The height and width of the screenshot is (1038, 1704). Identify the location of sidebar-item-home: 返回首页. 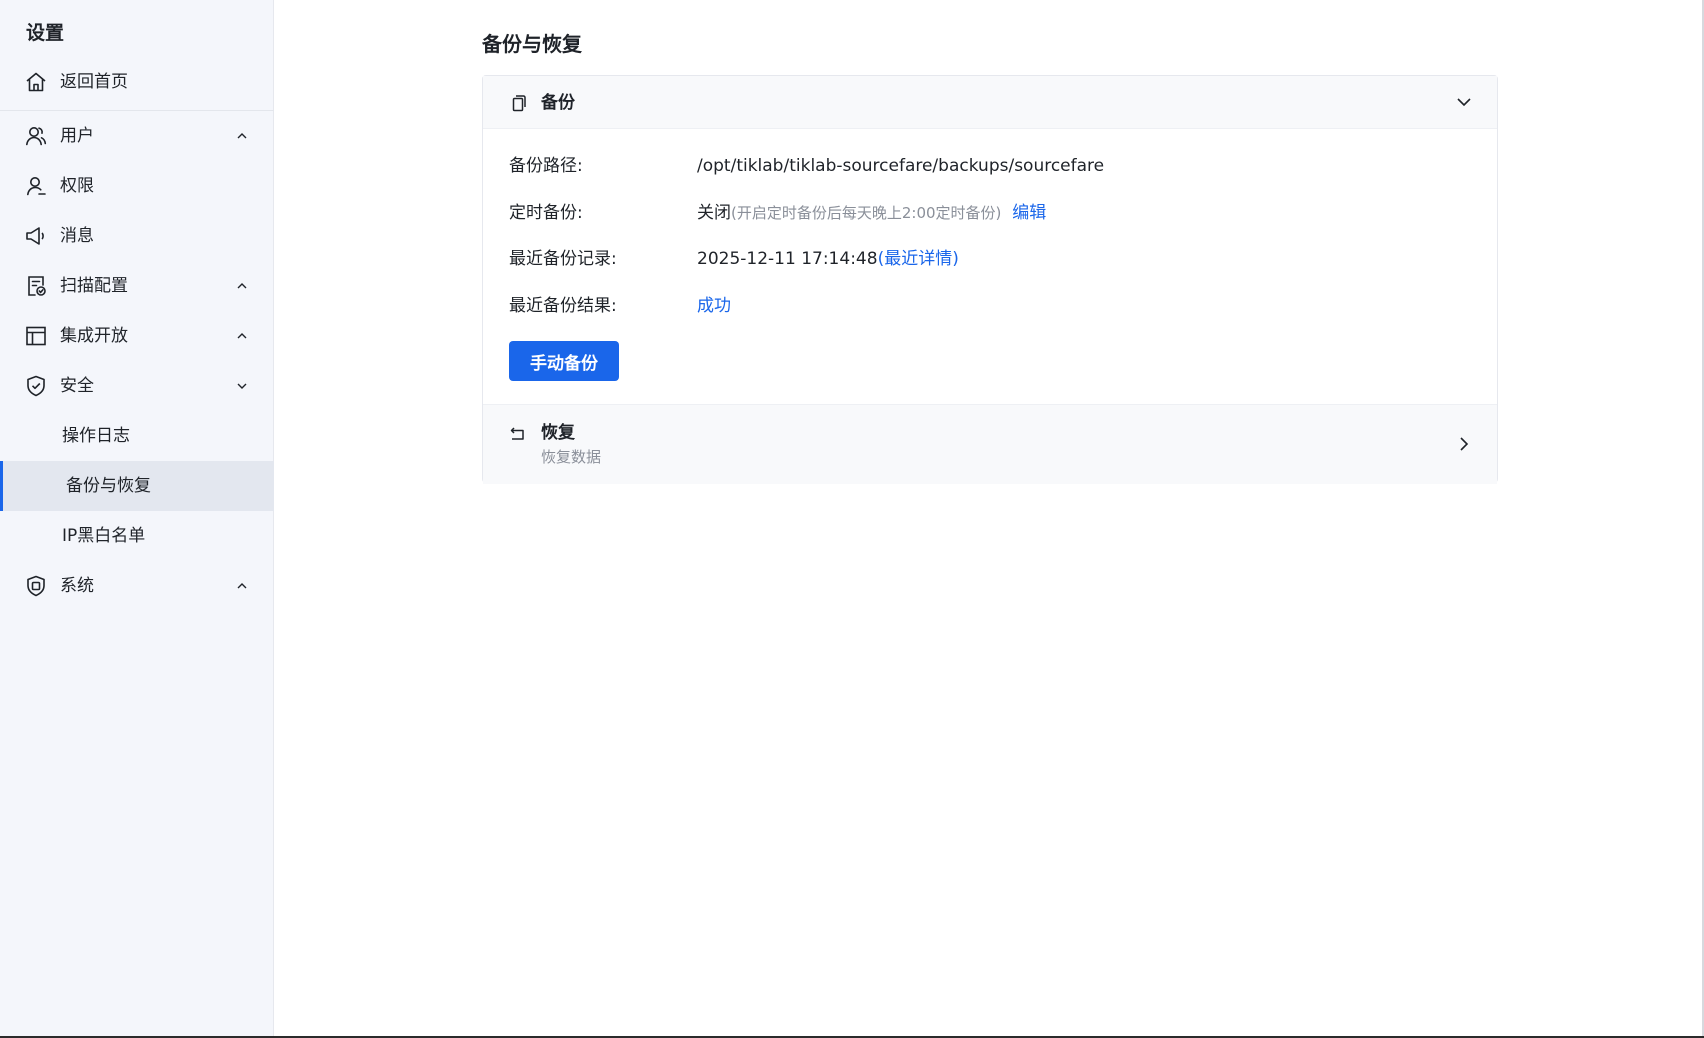
(137, 82).